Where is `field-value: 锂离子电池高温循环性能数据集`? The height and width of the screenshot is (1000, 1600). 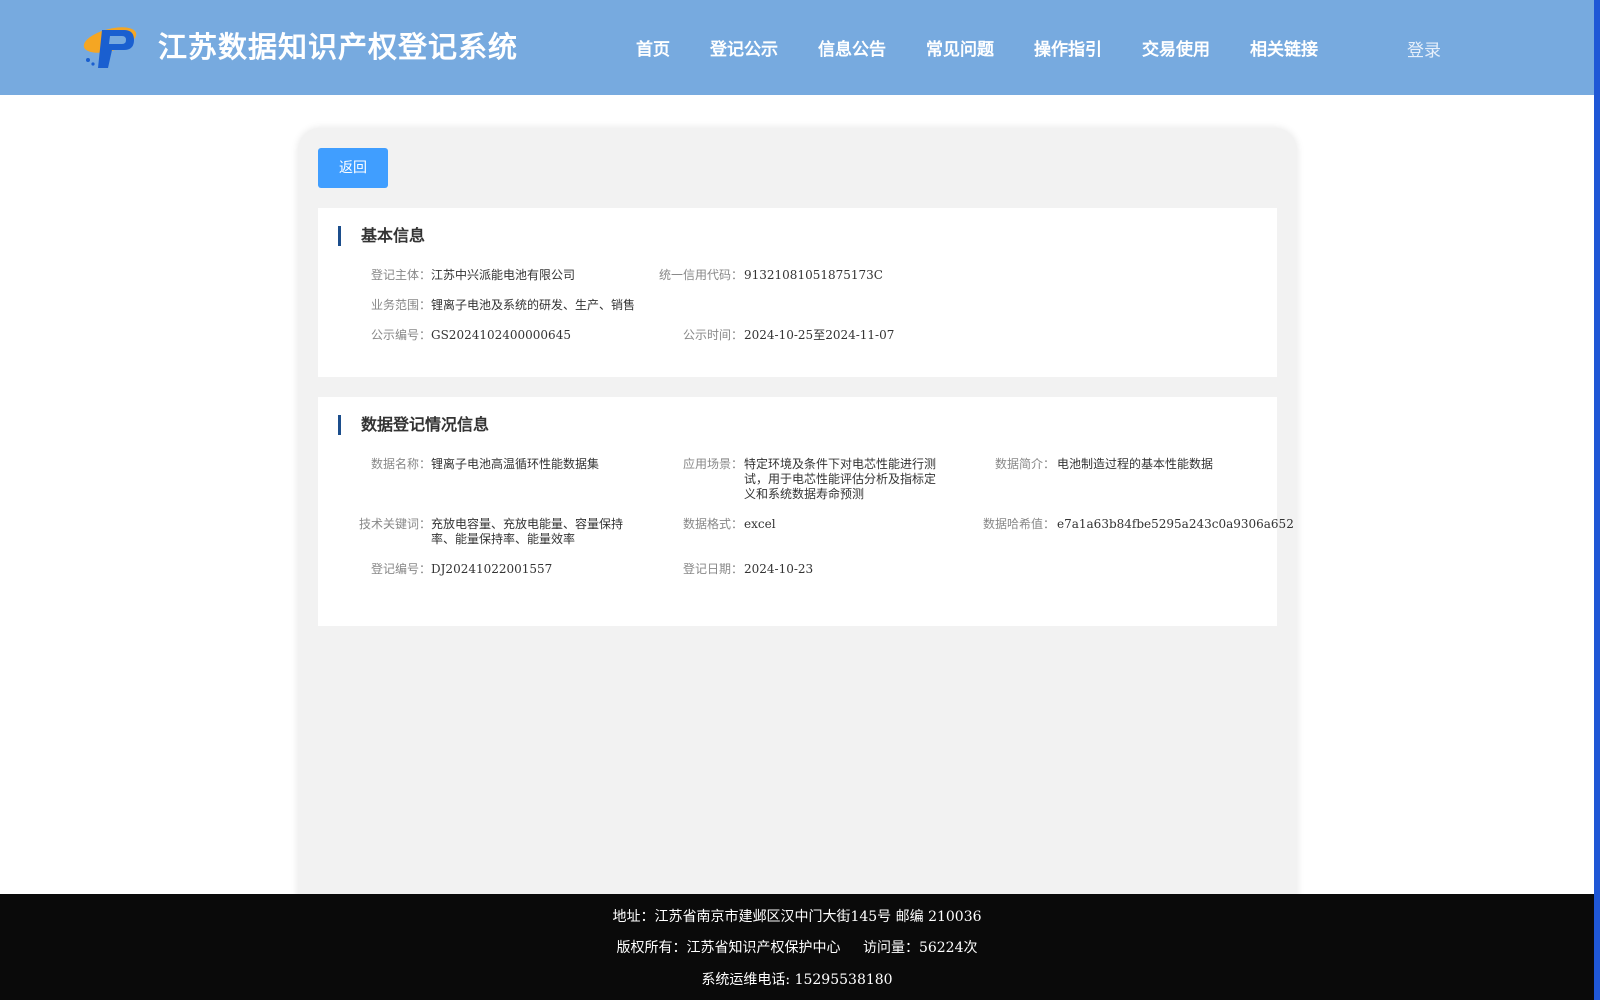
field-value: 锂离子电池高温循环性能数据集 is located at coordinates (515, 464).